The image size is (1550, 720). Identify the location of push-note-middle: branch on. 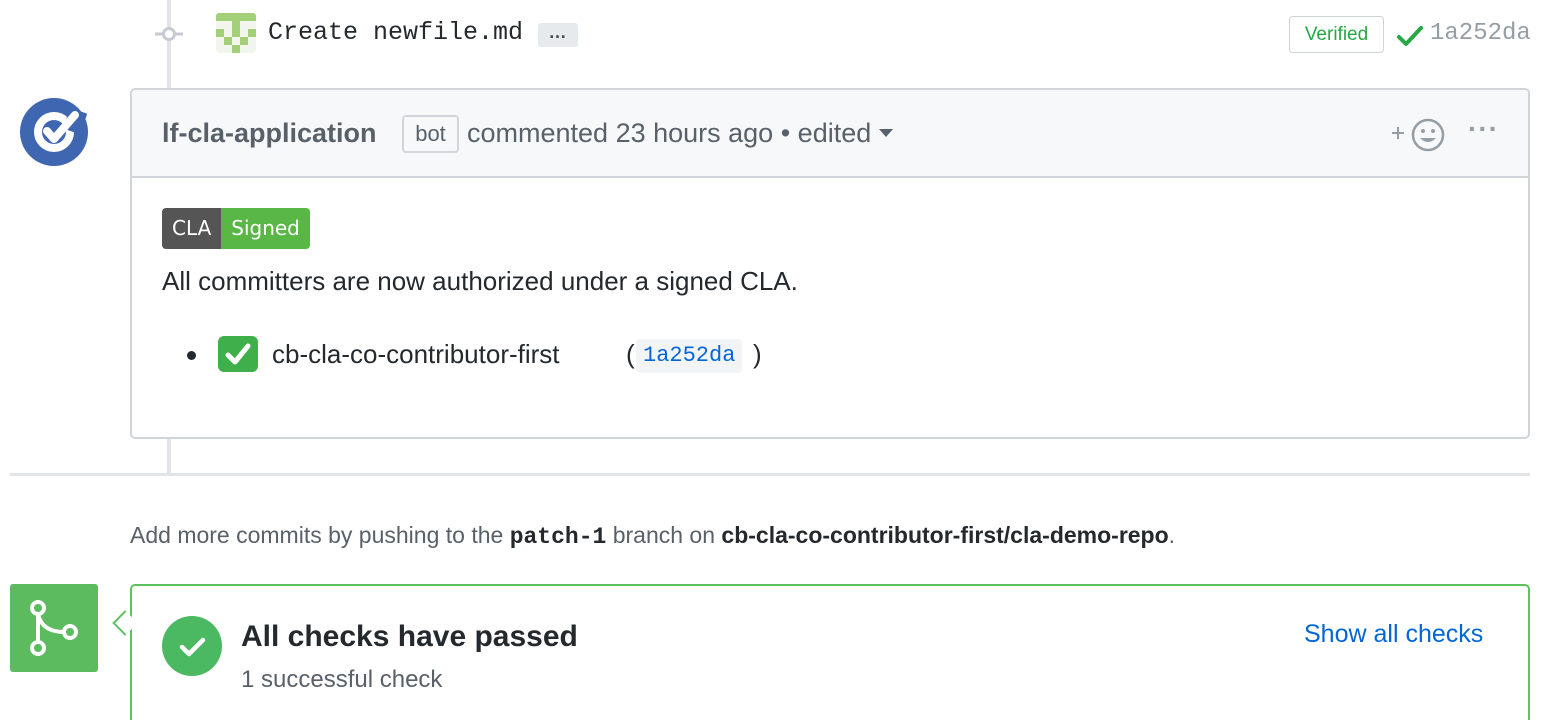
(664, 535).